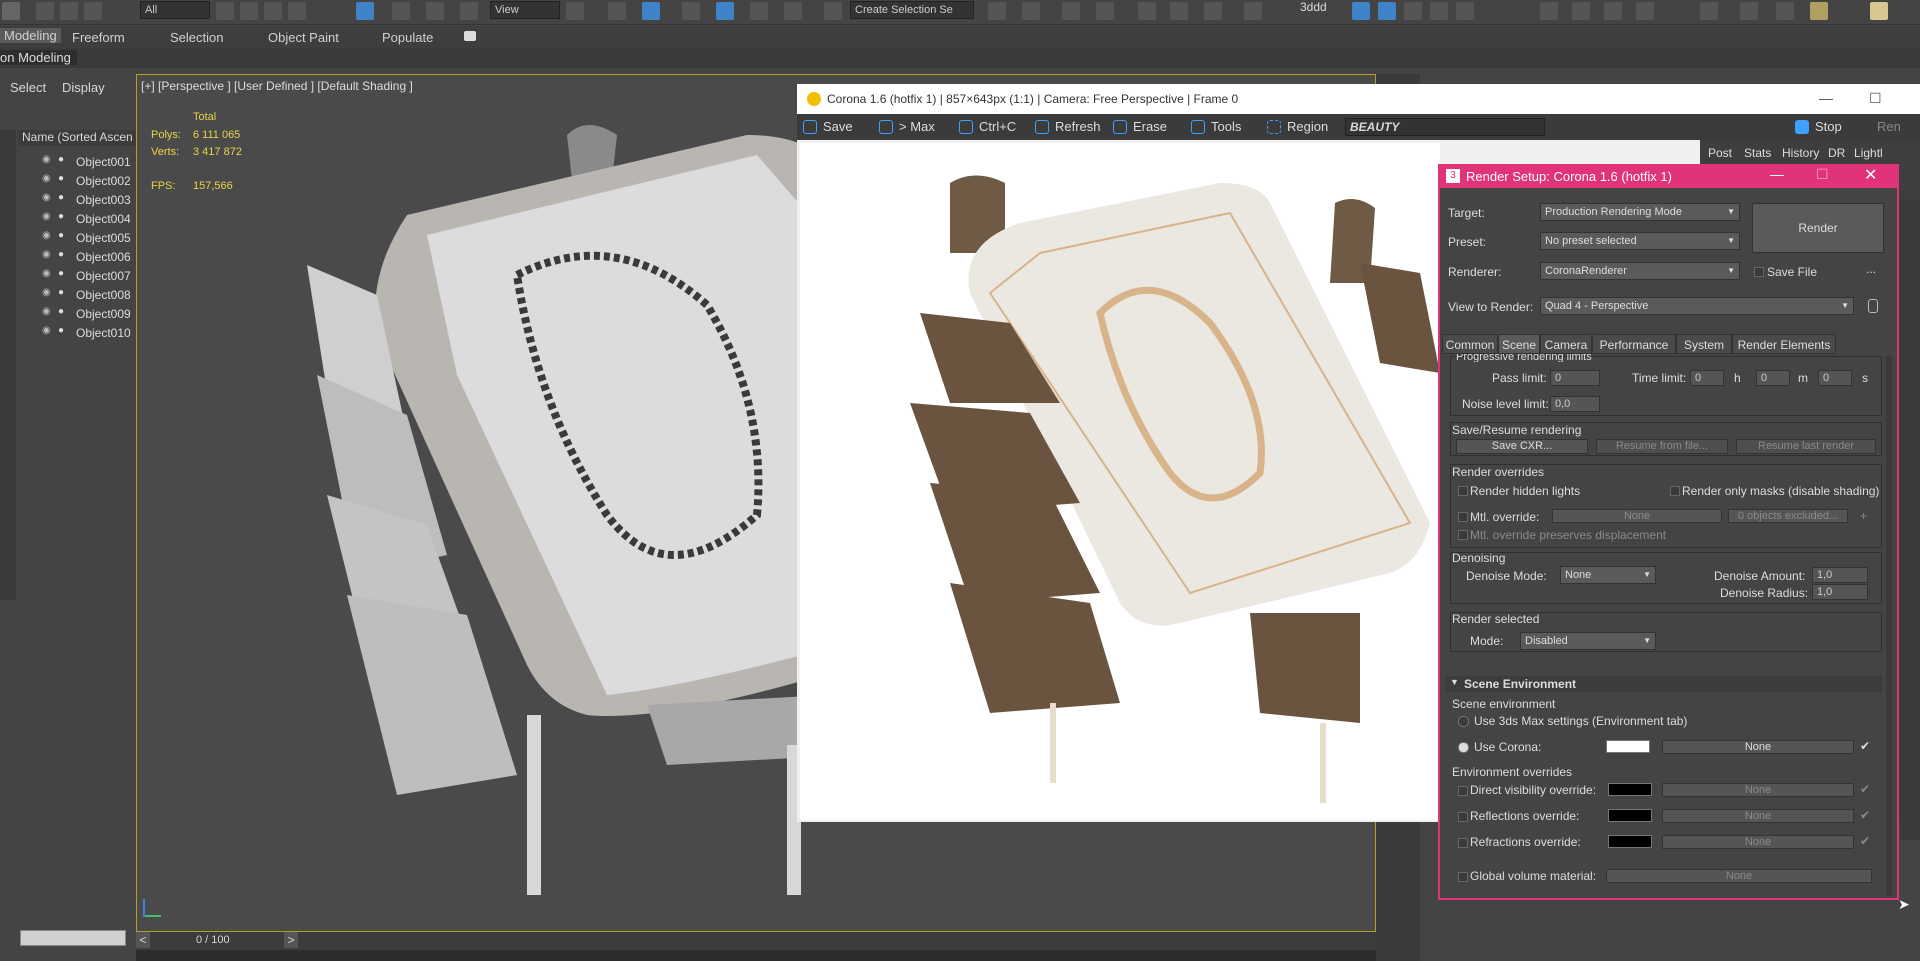  I want to click on tab-render-elements: Render Elements, so click(1784, 344).